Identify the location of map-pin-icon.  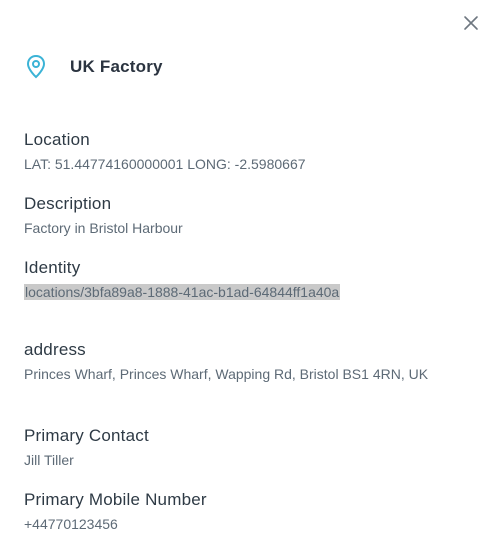
(36, 67).